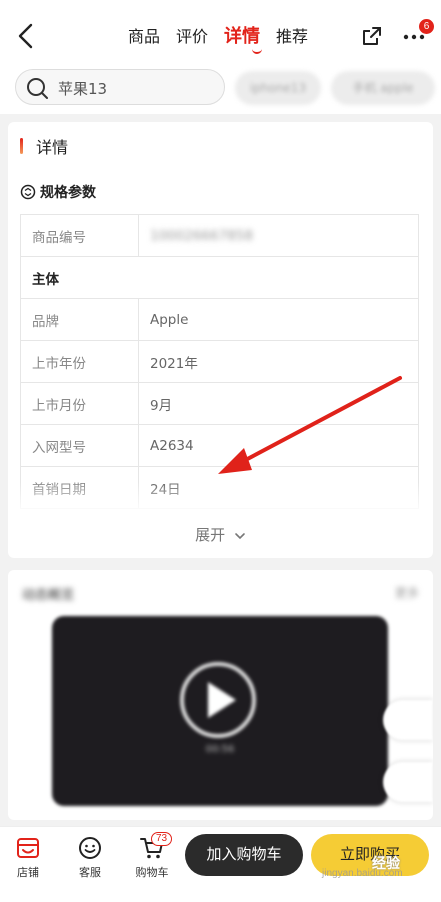 Image resolution: width=441 pixels, height=902 pixels. What do you see at coordinates (210, 535) in the screenshot?
I see `expand-label: 展开` at bounding box center [210, 535].